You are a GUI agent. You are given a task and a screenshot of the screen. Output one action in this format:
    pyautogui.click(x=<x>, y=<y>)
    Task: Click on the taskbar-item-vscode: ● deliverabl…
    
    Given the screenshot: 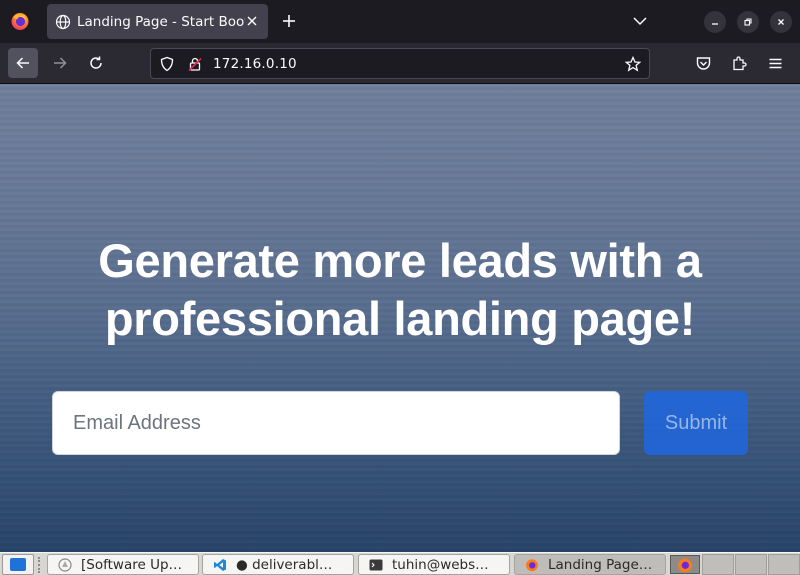 What is the action you would take?
    pyautogui.click(x=278, y=564)
    